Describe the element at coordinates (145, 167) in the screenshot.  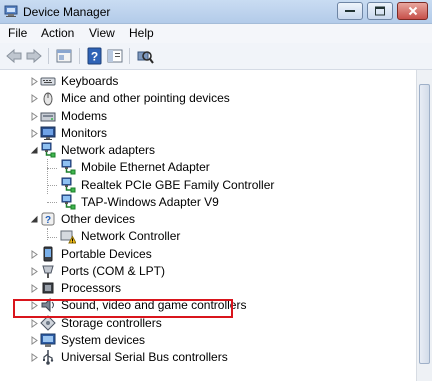
I see `tree-item-label: Mobile Ethernet Adapter` at that location.